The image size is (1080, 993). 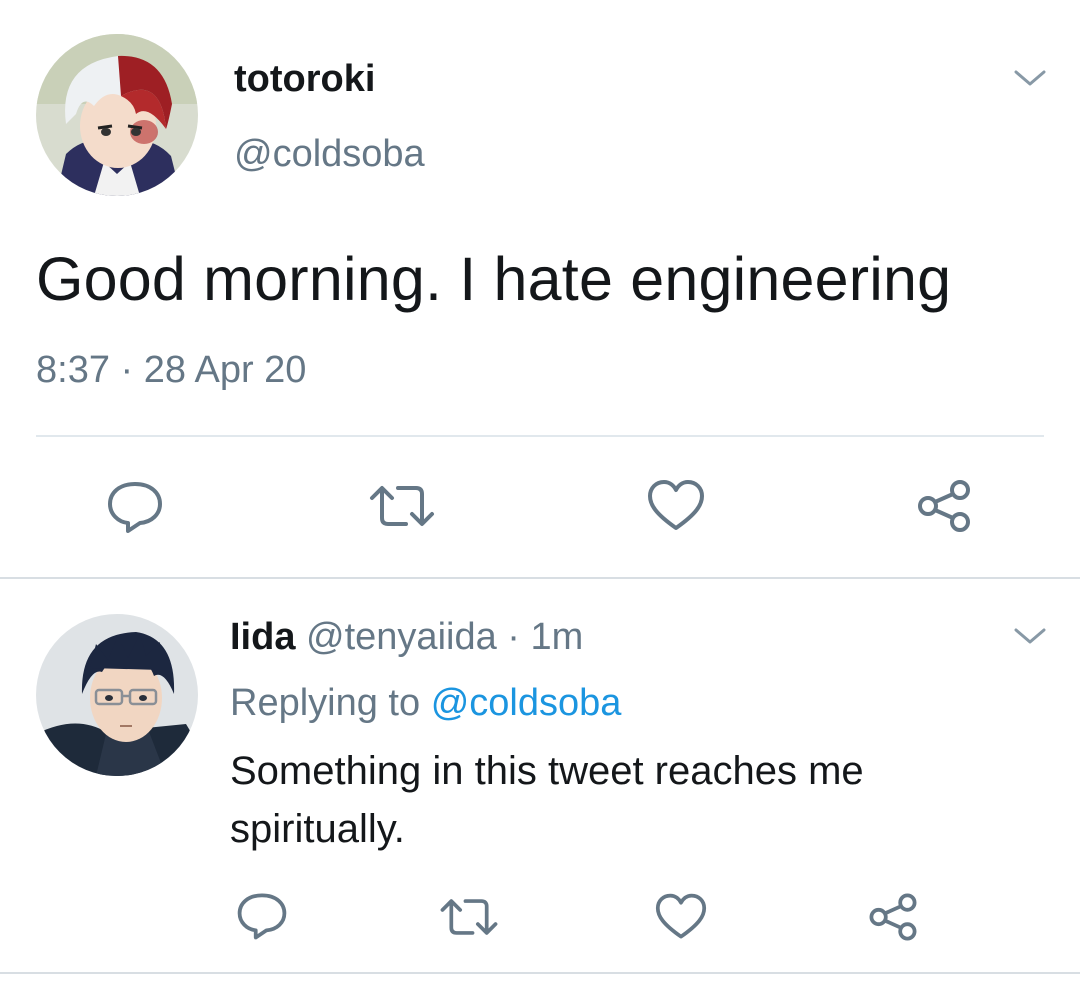 I want to click on tweet-date: 28 Apr 20, so click(x=225, y=370).